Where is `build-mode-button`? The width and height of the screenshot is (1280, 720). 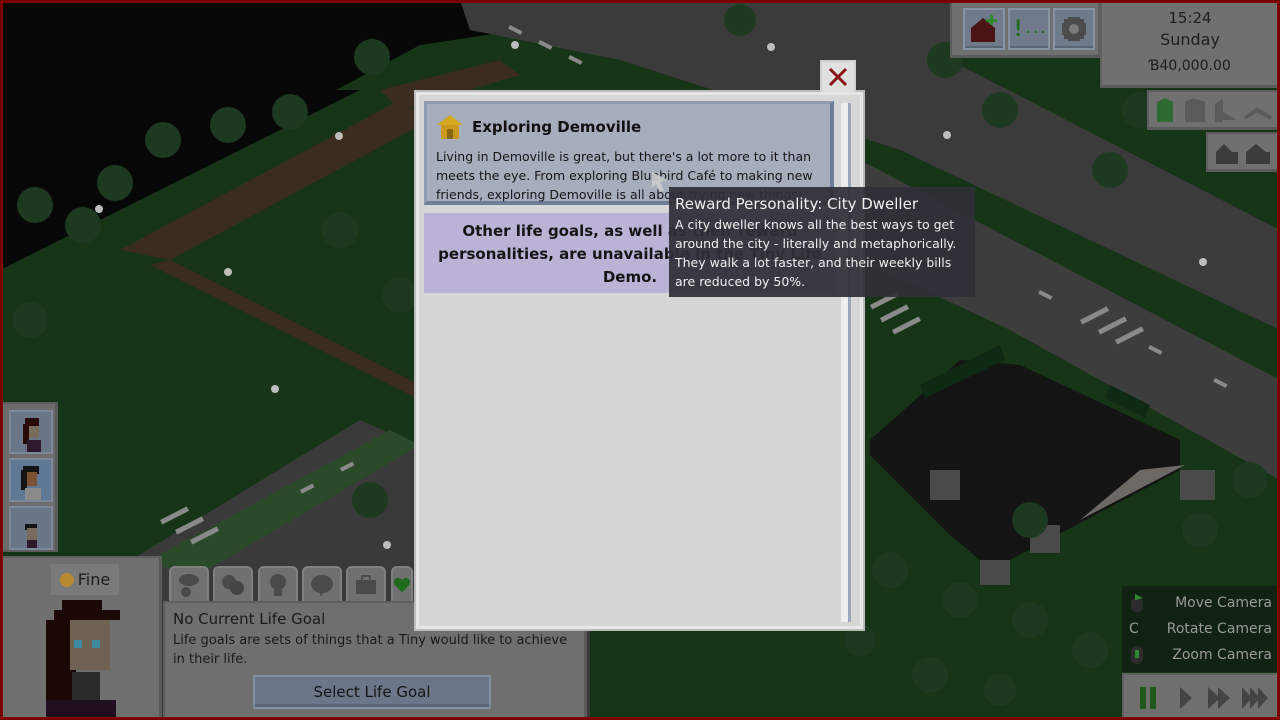 build-mode-button is located at coordinates (984, 29).